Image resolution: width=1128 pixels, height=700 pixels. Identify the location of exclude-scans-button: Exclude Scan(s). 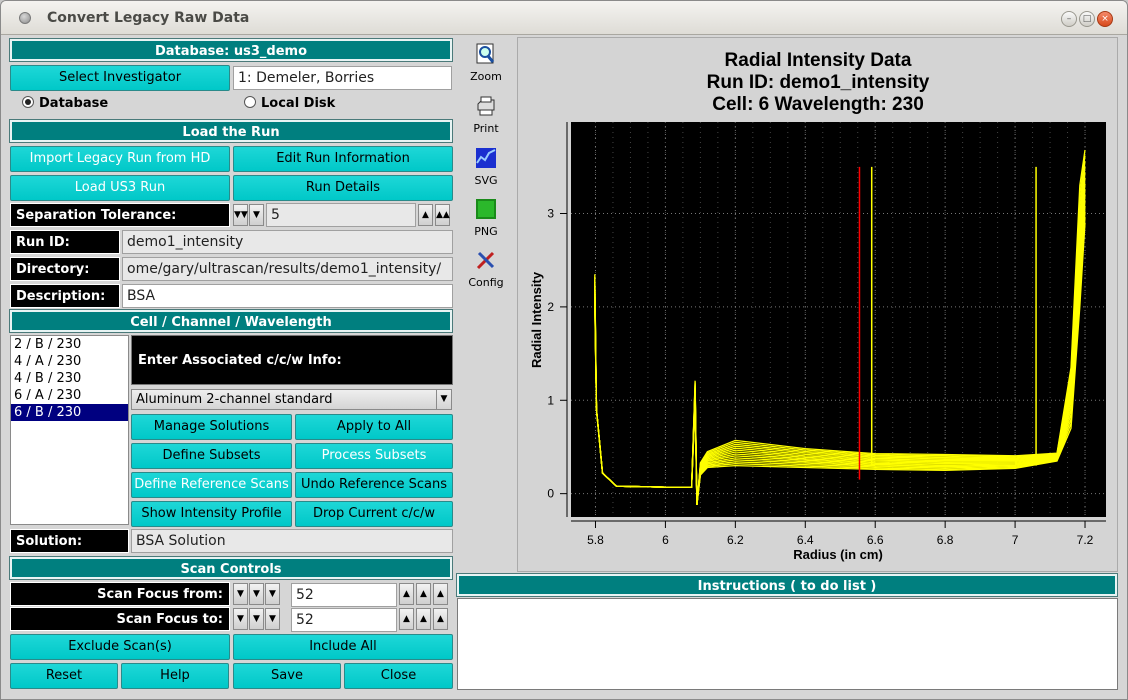
(120, 647).